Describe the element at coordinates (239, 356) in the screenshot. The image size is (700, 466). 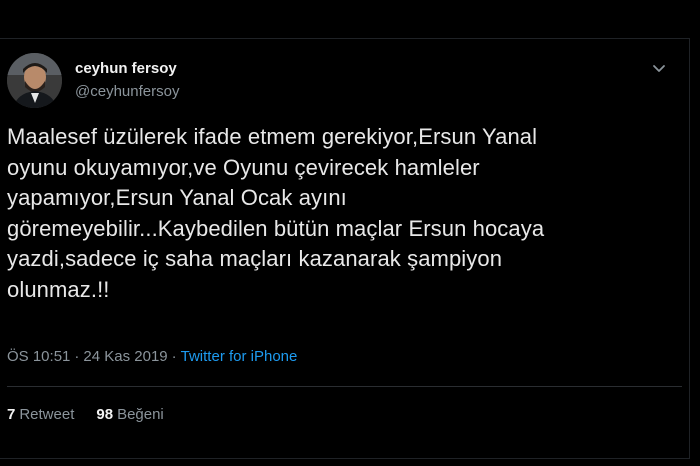
I see `tweet-source-link: Twitter for iPhone` at that location.